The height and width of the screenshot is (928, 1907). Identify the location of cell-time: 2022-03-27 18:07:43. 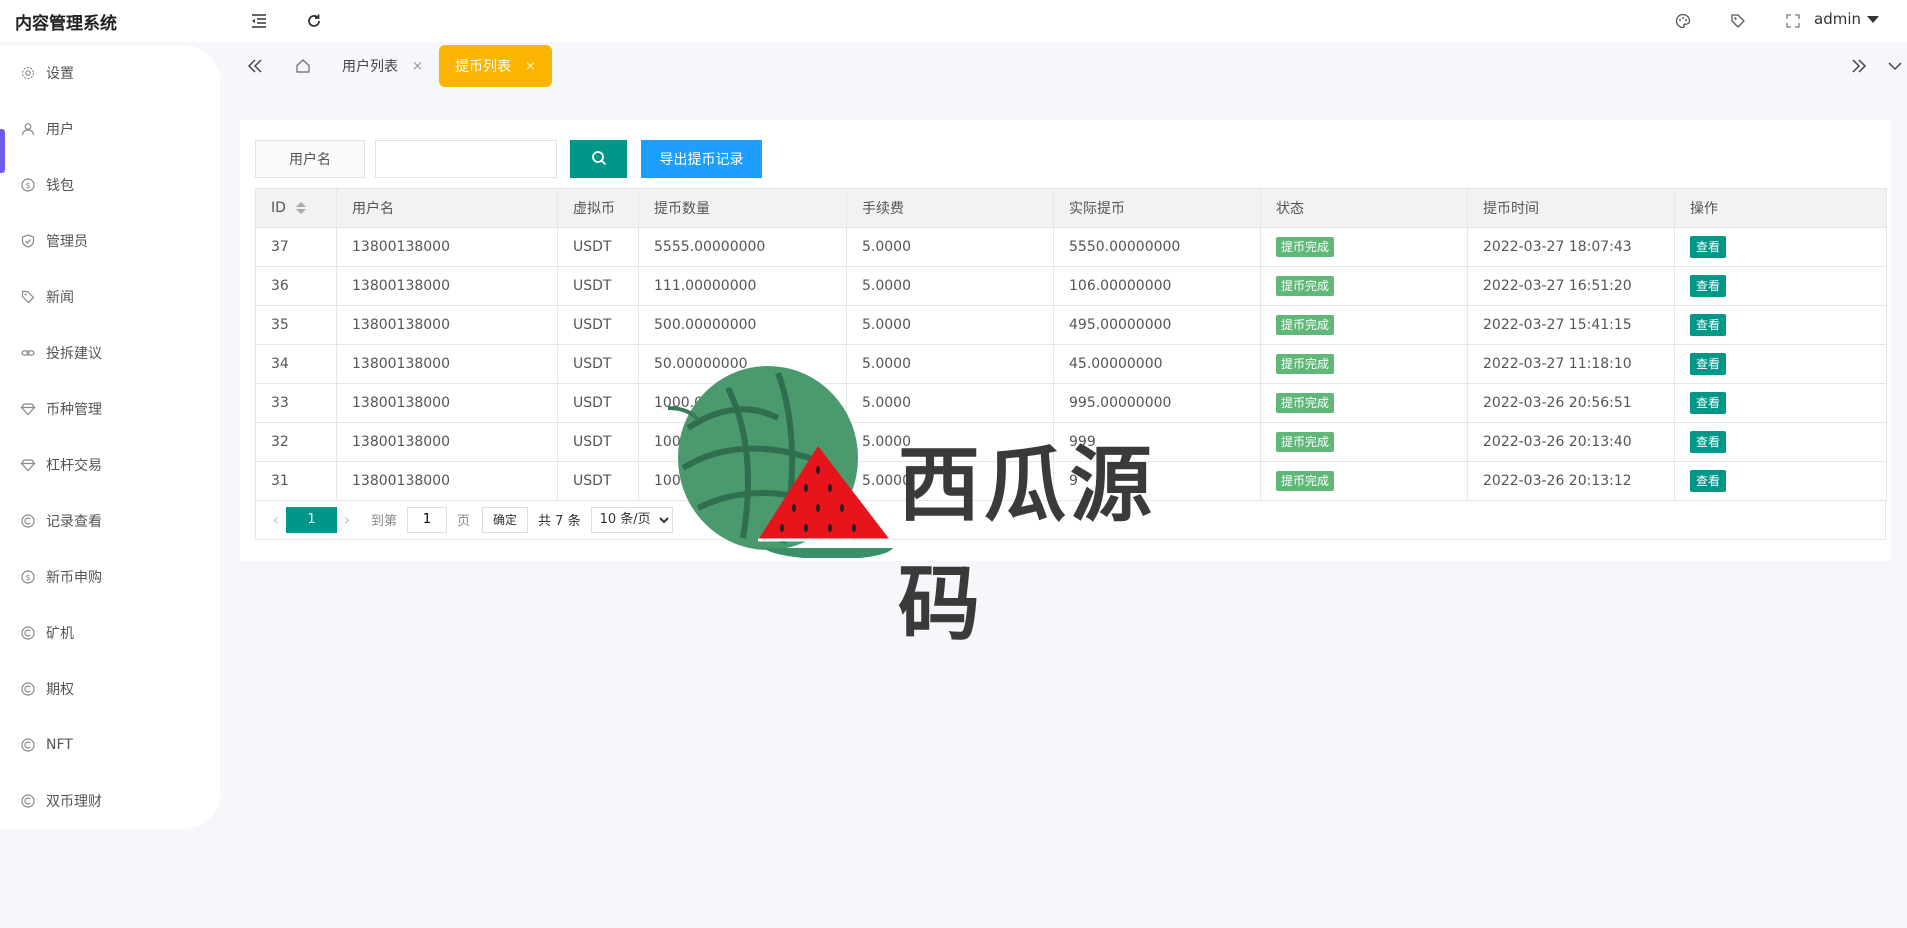
(1571, 247).